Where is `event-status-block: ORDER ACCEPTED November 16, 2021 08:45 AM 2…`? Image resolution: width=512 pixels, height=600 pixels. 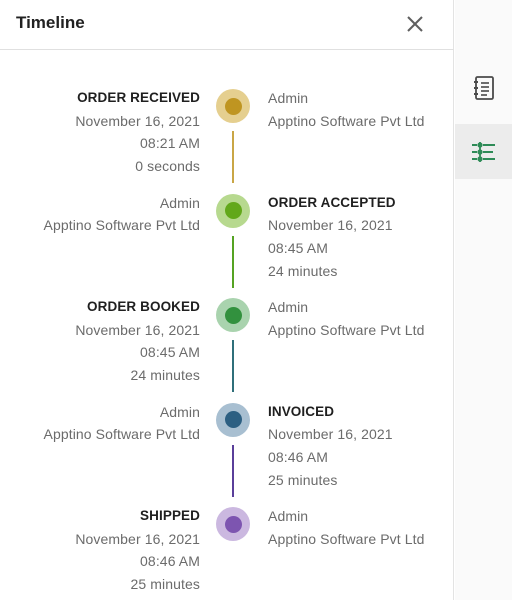 event-status-block: ORDER ACCEPTED November 16, 2021 08:45 AM 2… is located at coordinates (360, 237).